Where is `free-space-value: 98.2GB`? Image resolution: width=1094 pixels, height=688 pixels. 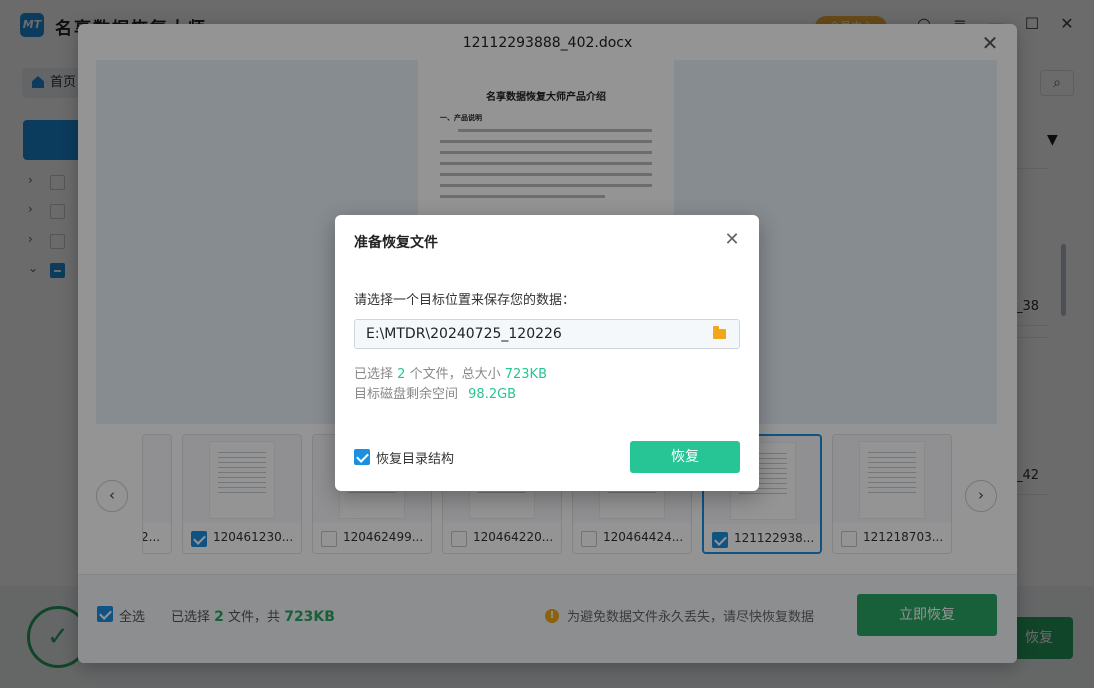
free-space-value: 98.2GB is located at coordinates (492, 394).